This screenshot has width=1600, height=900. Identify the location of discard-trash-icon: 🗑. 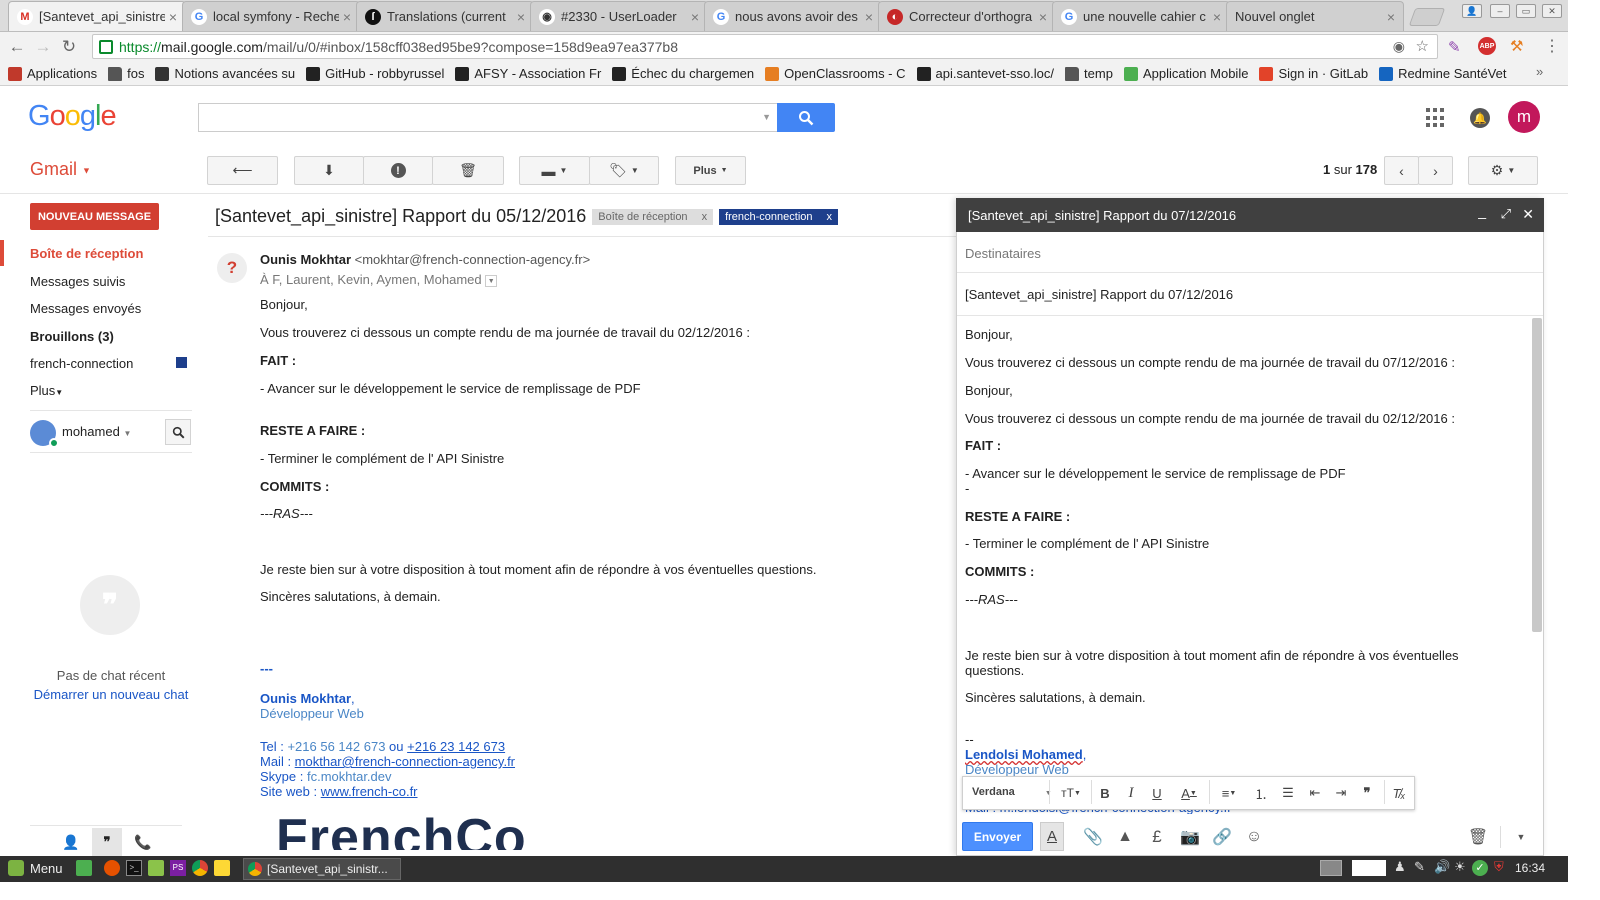
(1478, 837).